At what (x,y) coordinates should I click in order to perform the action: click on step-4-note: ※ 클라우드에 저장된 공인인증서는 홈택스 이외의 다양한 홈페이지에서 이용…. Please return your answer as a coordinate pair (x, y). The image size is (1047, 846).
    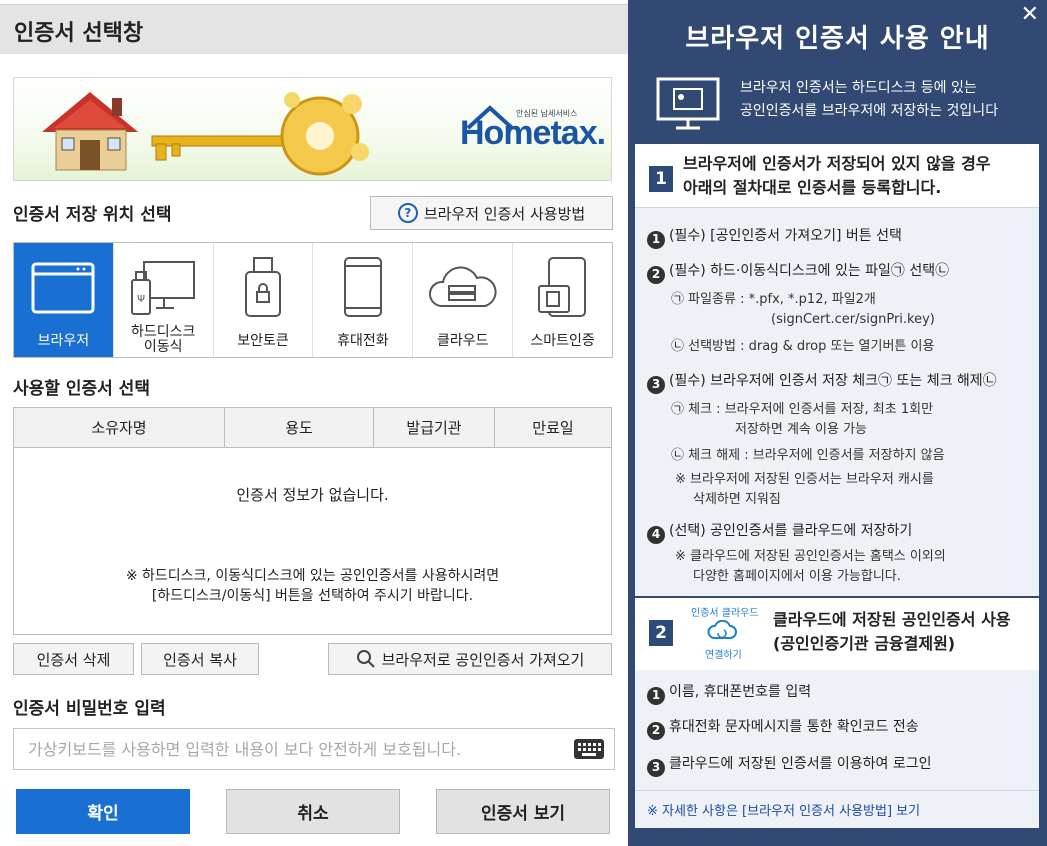
    Looking at the image, I should click on (810, 566).